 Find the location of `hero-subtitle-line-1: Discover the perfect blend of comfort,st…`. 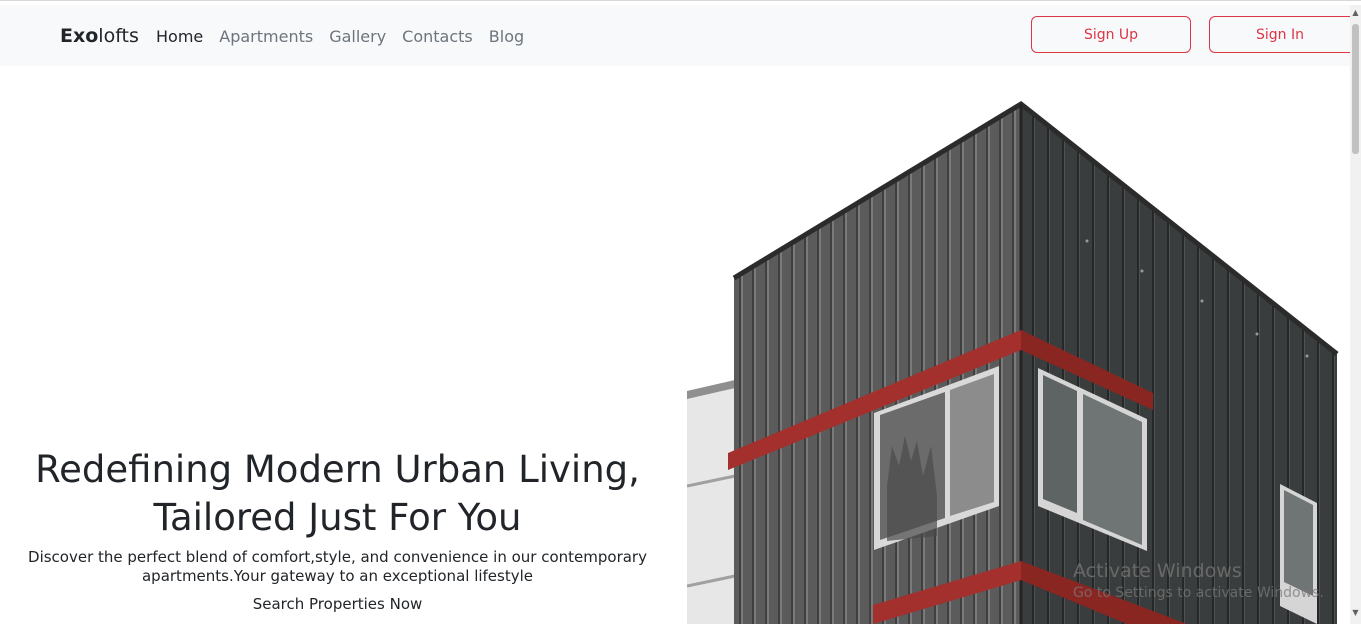

hero-subtitle-line-1: Discover the perfect blend of comfort,st… is located at coordinates (337, 557).